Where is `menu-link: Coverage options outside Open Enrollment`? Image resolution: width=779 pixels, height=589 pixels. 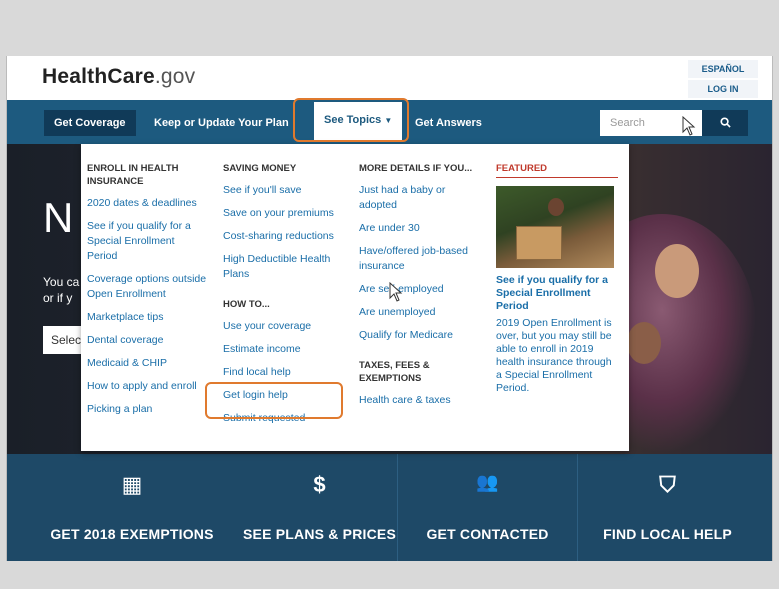
menu-link: Coverage options outside Open Enrollment is located at coordinates (147, 287).